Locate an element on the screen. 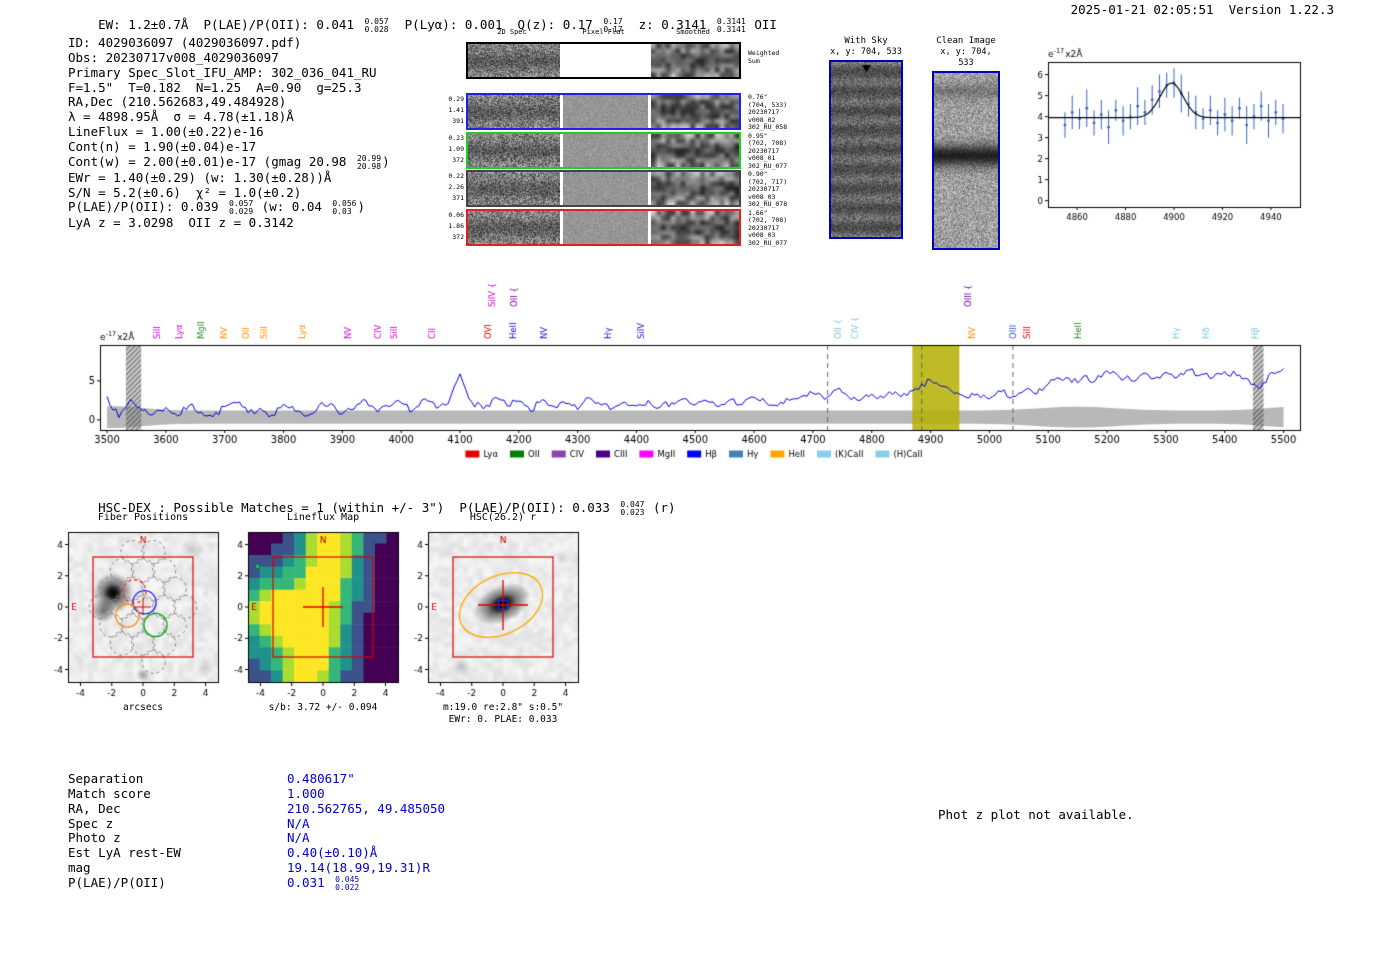  detection-id: ID: 4029036097 (4029036097.pdf) is located at coordinates (185, 42).